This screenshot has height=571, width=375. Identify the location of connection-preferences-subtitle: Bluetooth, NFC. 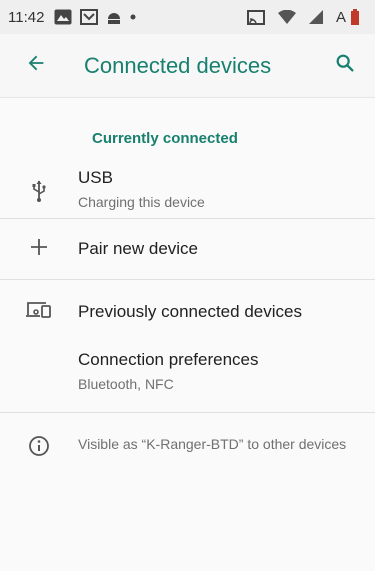
(126, 384).